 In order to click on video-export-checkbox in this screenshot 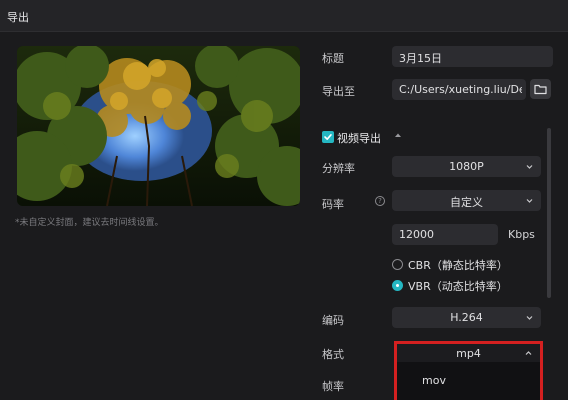, I will do `click(328, 137)`.